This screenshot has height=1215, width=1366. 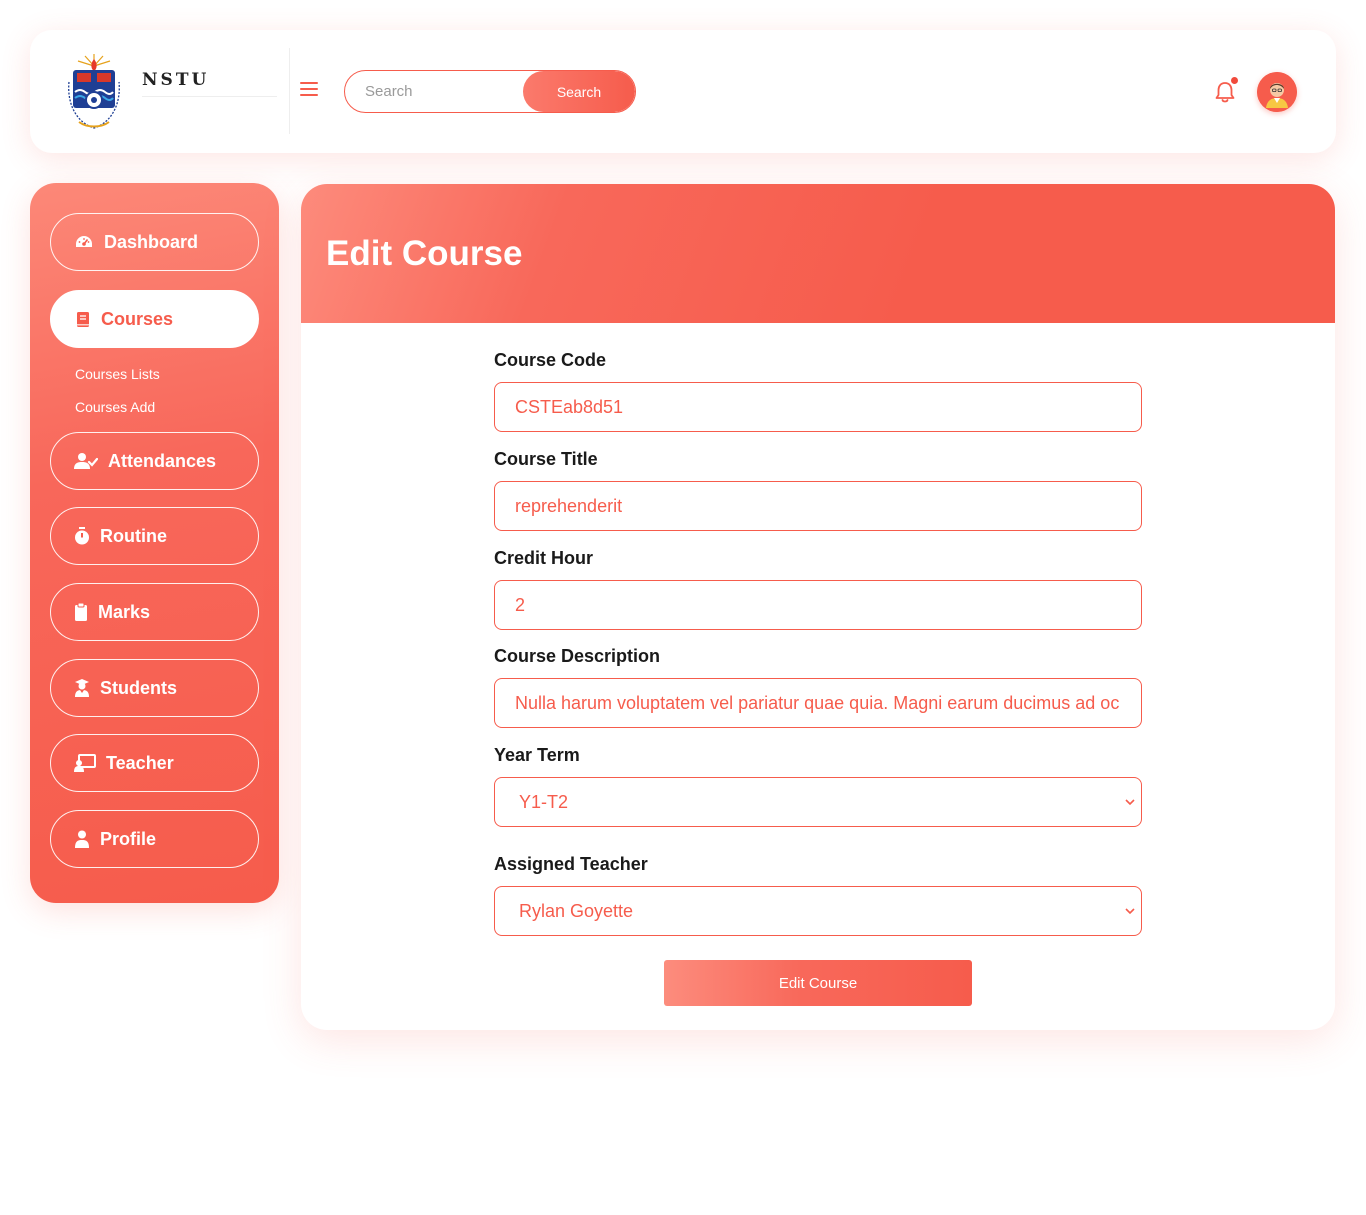 What do you see at coordinates (137, 318) in the screenshot?
I see `sidebar-item-label: Courses` at bounding box center [137, 318].